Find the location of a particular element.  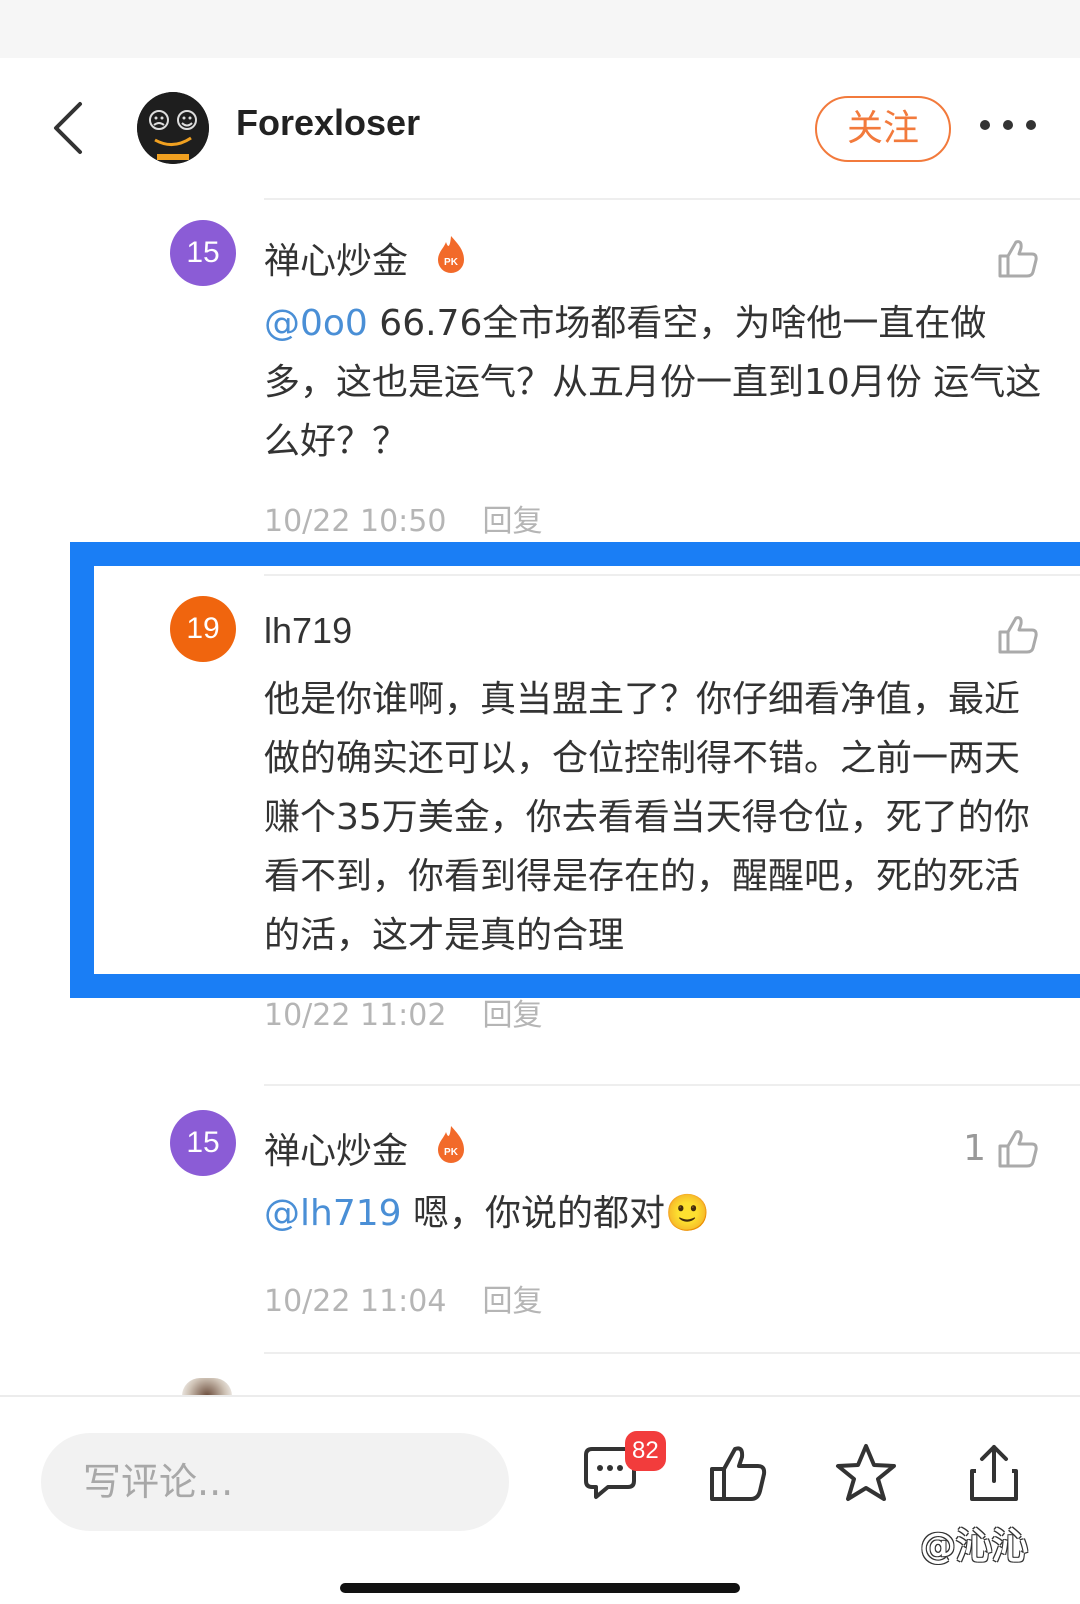

back-button is located at coordinates (71, 128).